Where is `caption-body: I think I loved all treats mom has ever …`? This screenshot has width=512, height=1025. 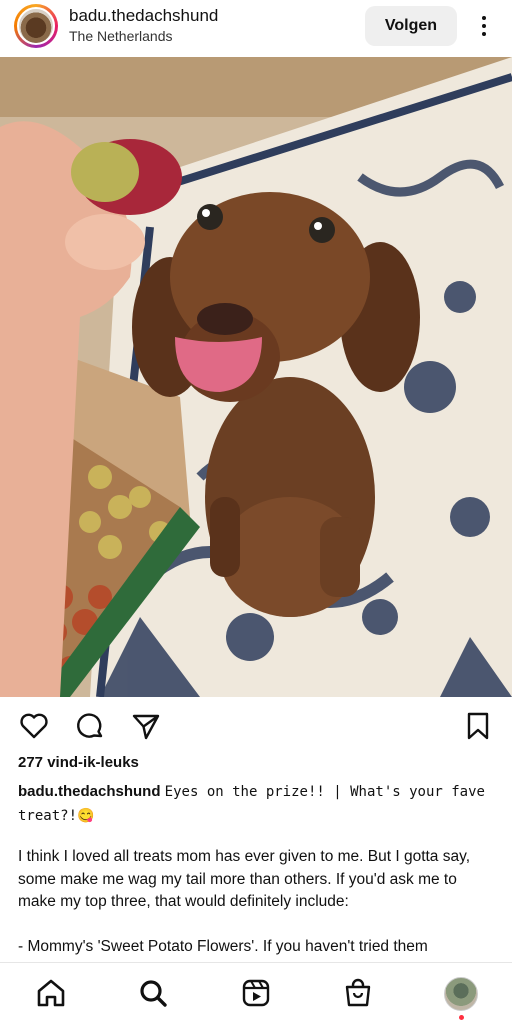 caption-body: I think I loved all treats mom has ever … is located at coordinates (253, 913).